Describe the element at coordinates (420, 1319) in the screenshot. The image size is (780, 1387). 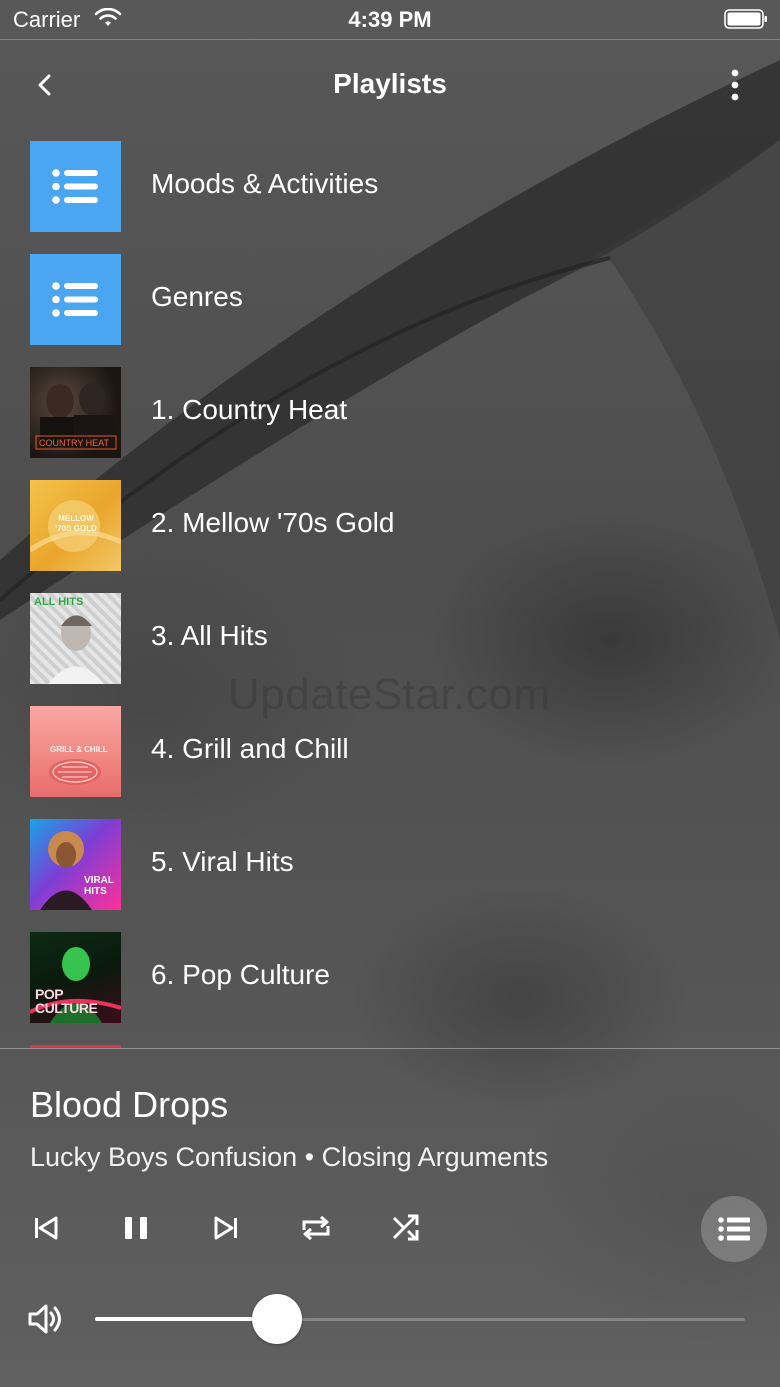
I see `volume-slider` at that location.